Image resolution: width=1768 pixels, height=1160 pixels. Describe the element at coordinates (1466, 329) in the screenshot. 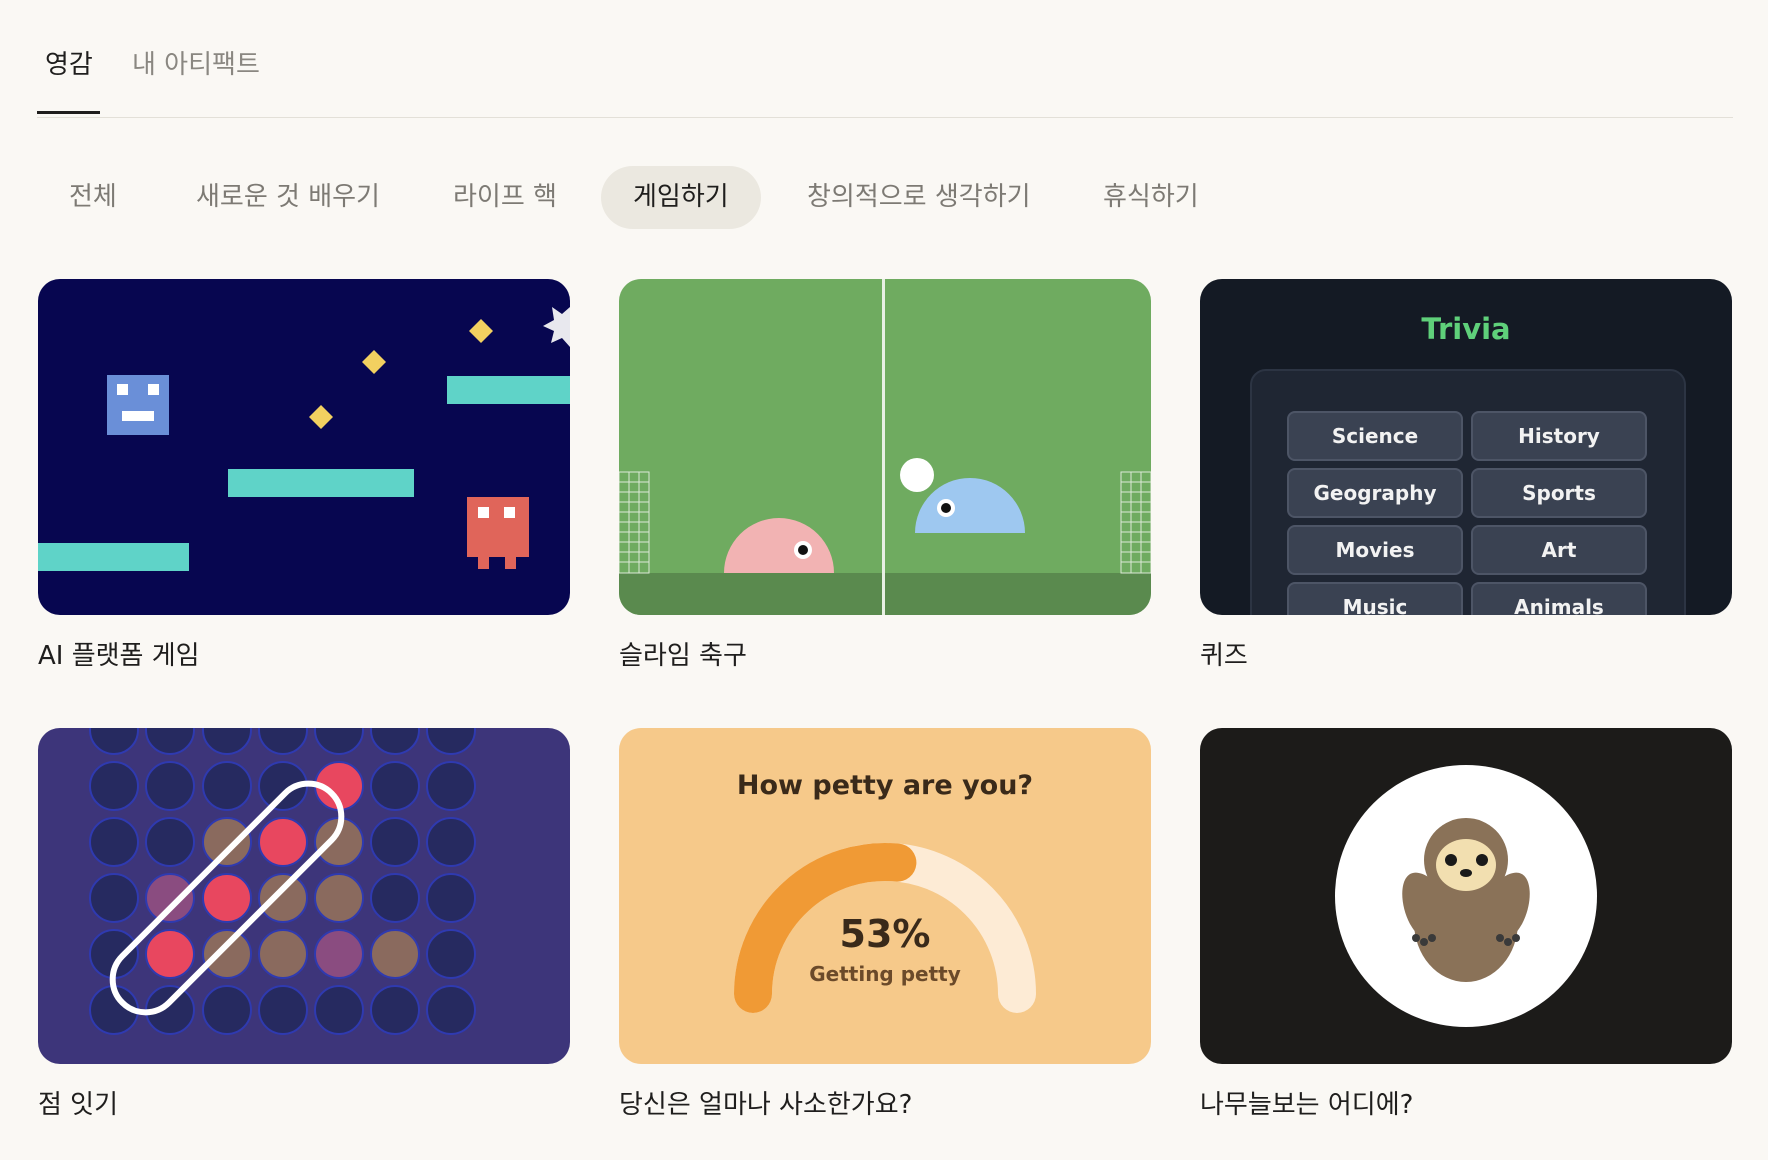

I see `trivia-heading: Trivia` at that location.